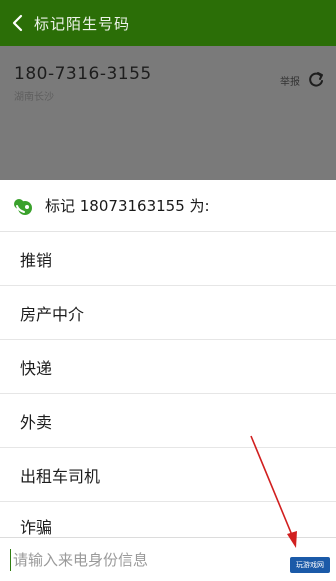 This screenshot has height=581, width=336. Describe the element at coordinates (168, 367) in the screenshot. I see `option-express-delivery: 快递` at that location.